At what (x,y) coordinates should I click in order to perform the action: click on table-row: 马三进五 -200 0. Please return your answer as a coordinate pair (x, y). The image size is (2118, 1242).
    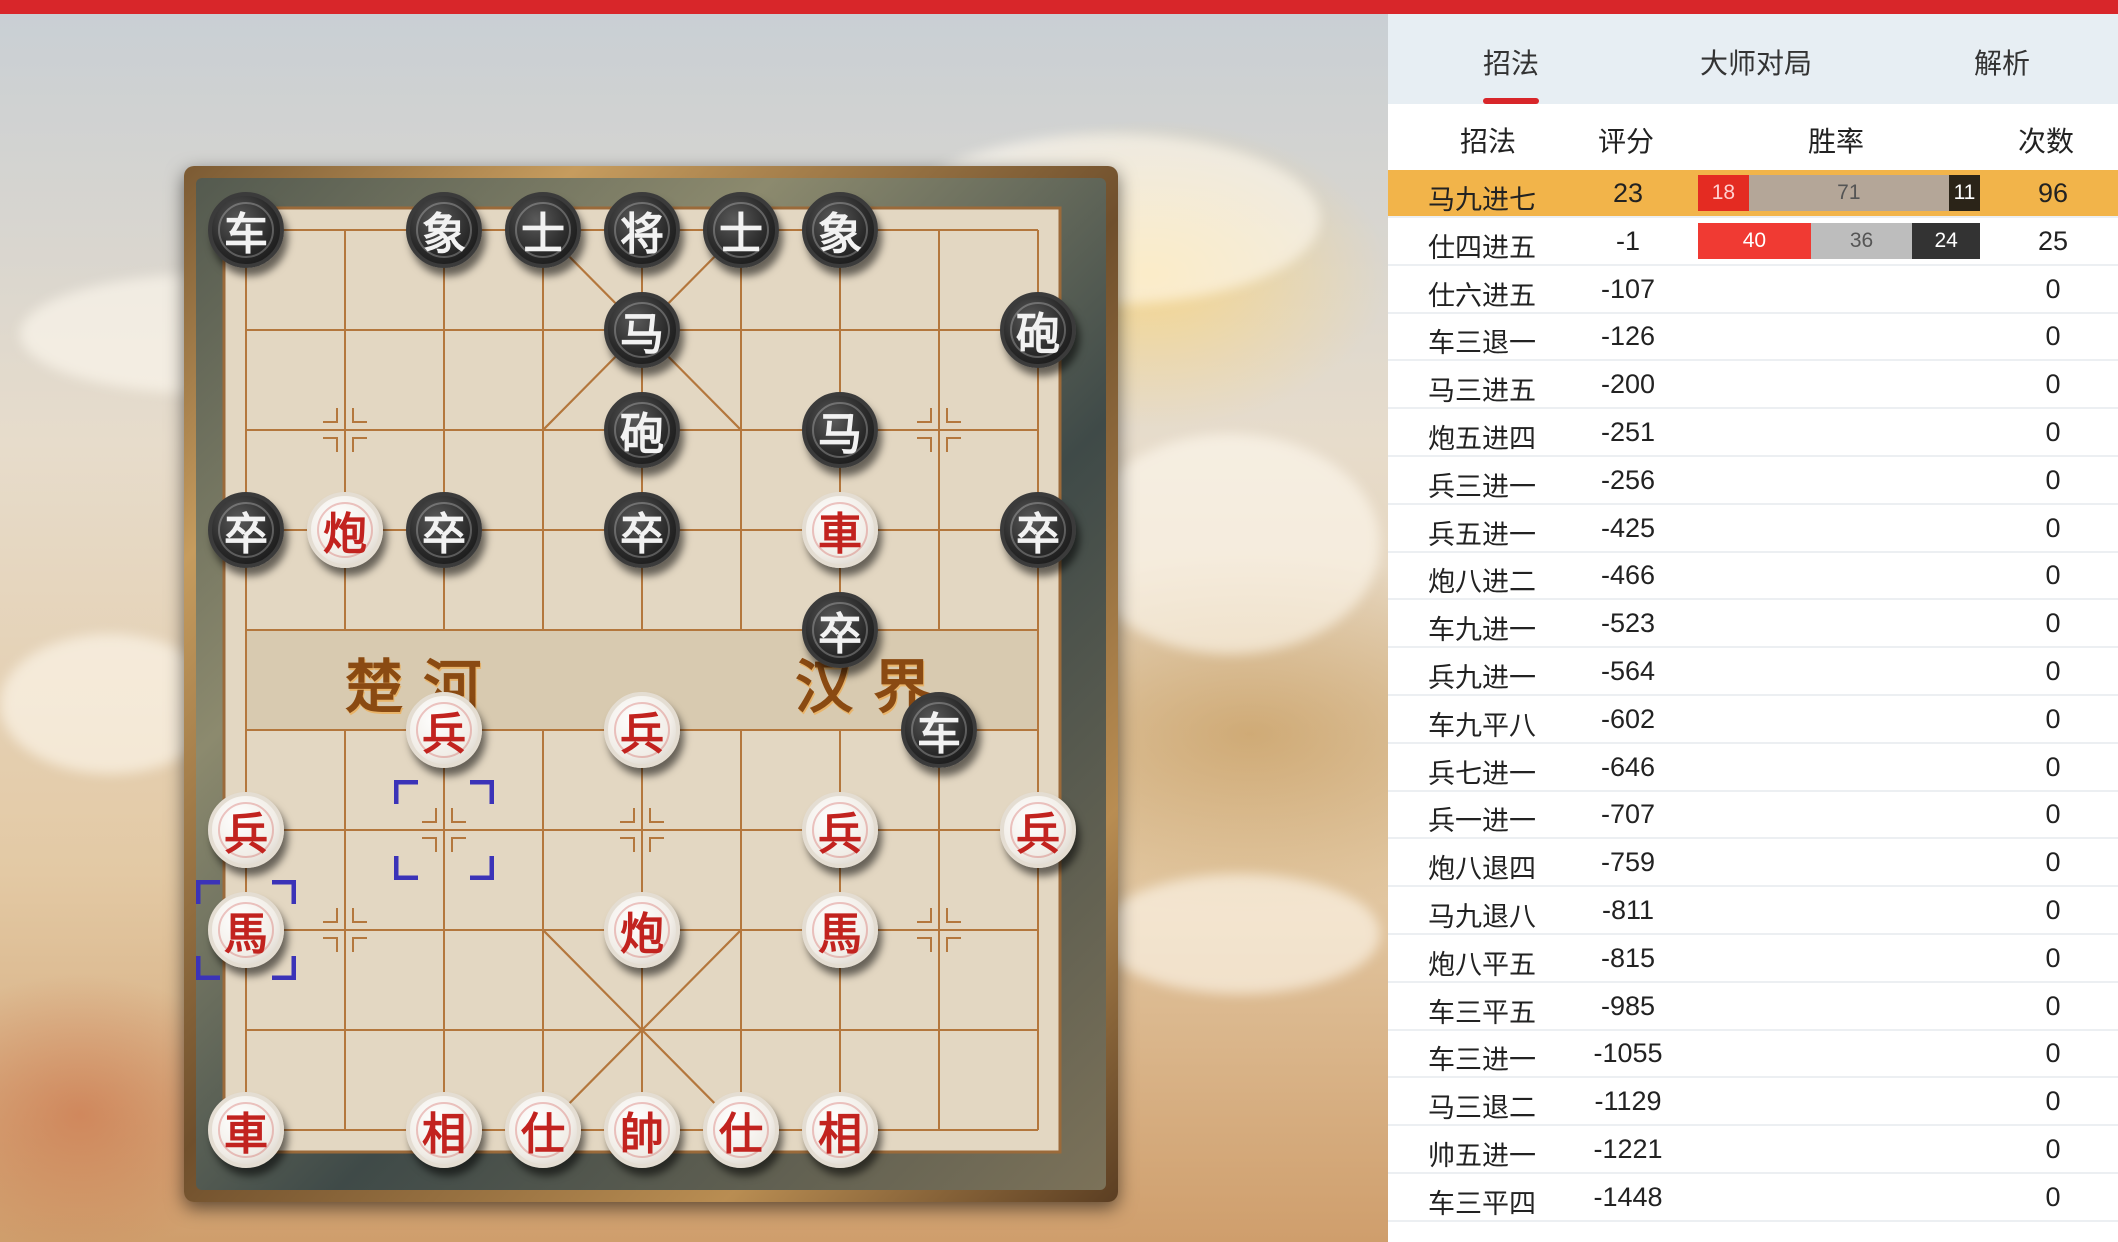
    Looking at the image, I should click on (1753, 385).